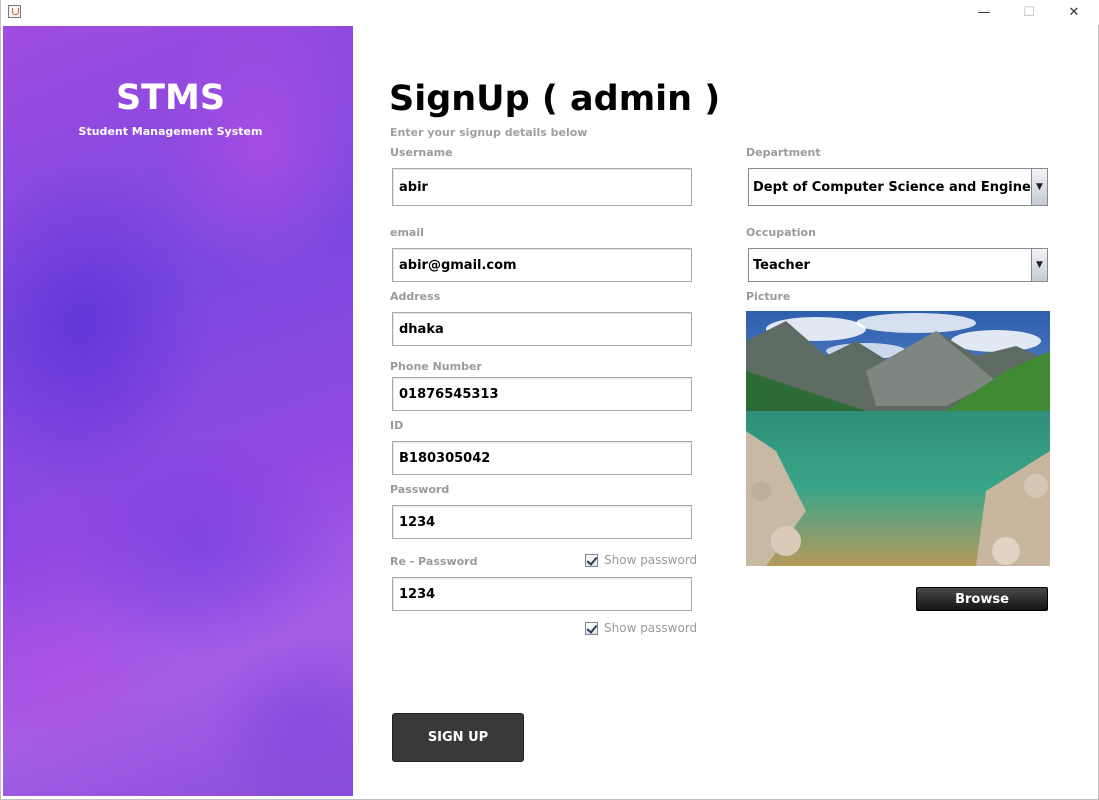  What do you see at coordinates (591, 628) in the screenshot?
I see `show-repassword-checkbox` at bounding box center [591, 628].